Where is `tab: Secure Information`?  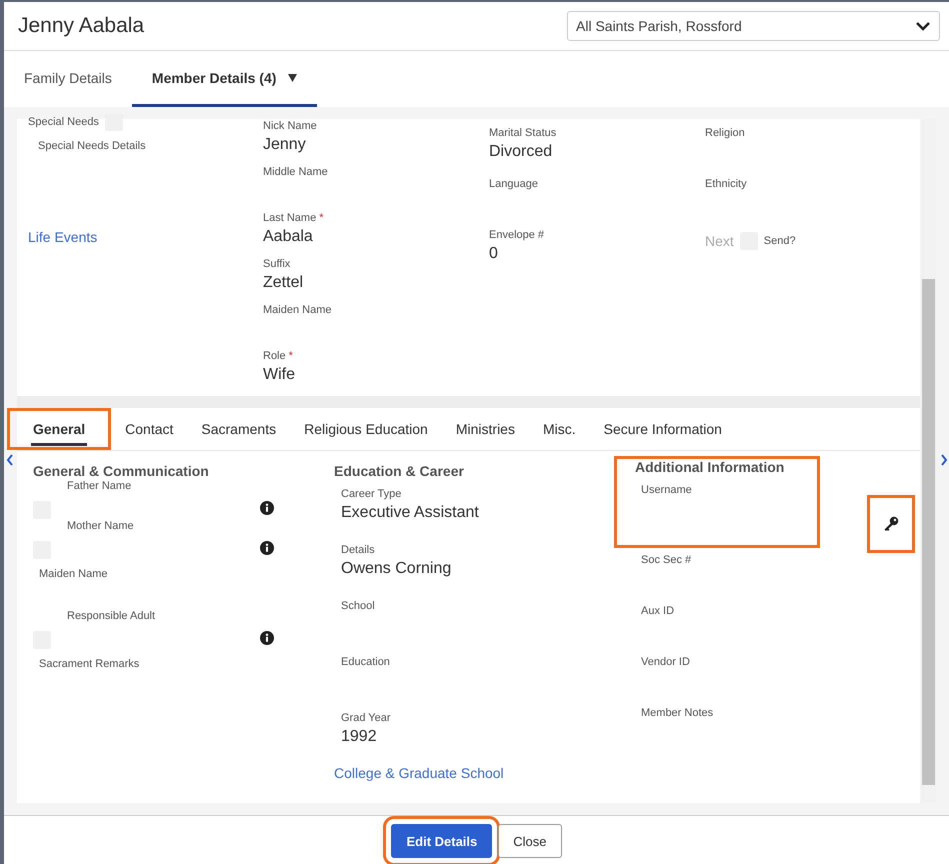 tab: Secure Information is located at coordinates (663, 429).